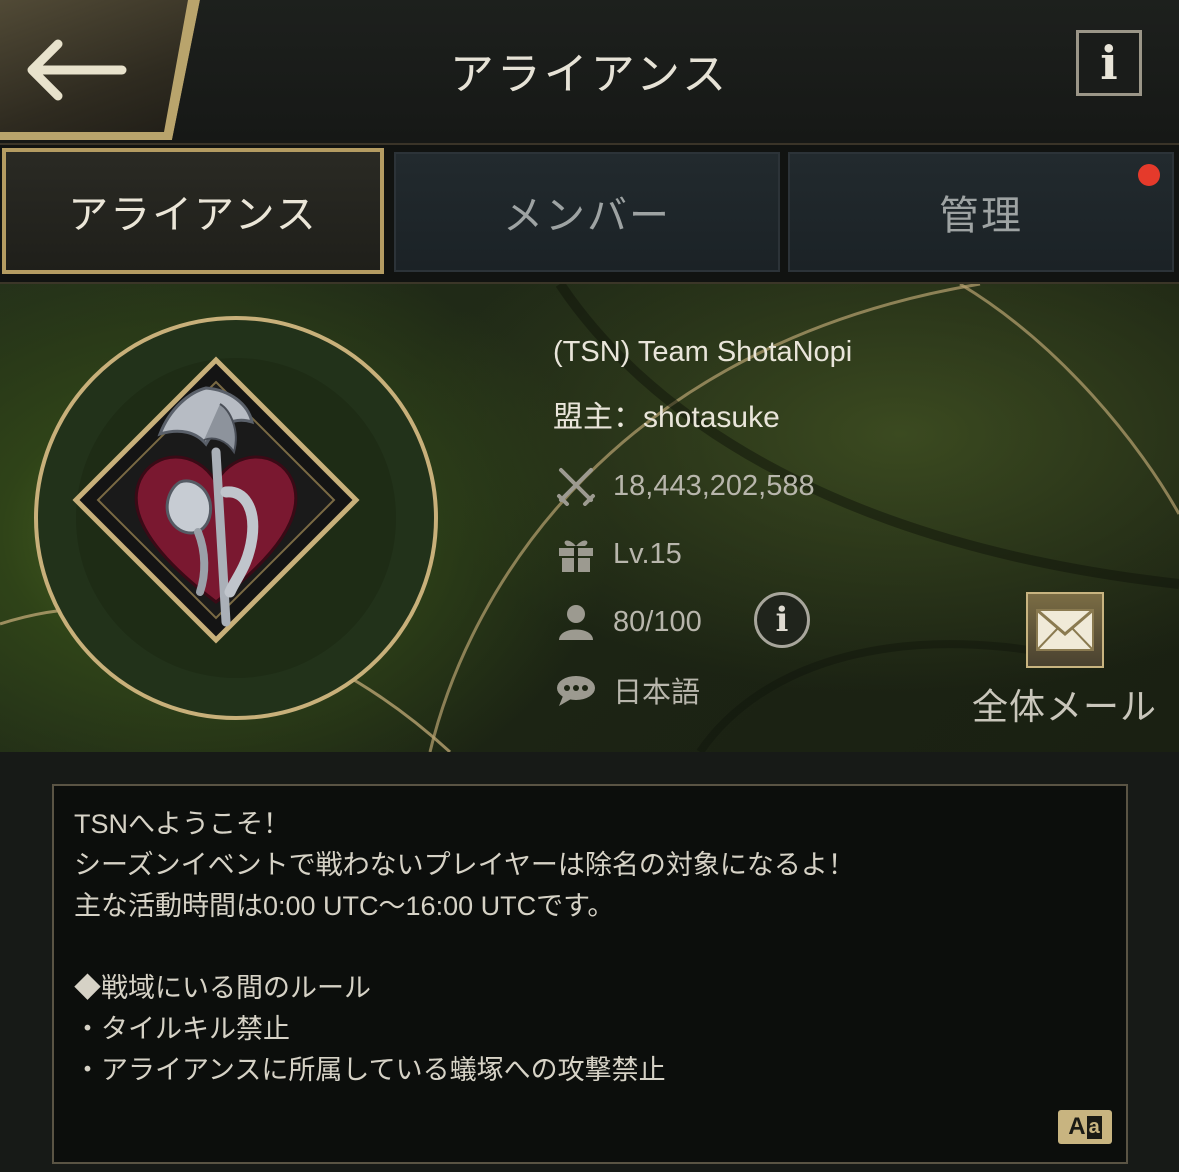  I want to click on tab-bar: アライアンス メンバー 管理, so click(589, 212).